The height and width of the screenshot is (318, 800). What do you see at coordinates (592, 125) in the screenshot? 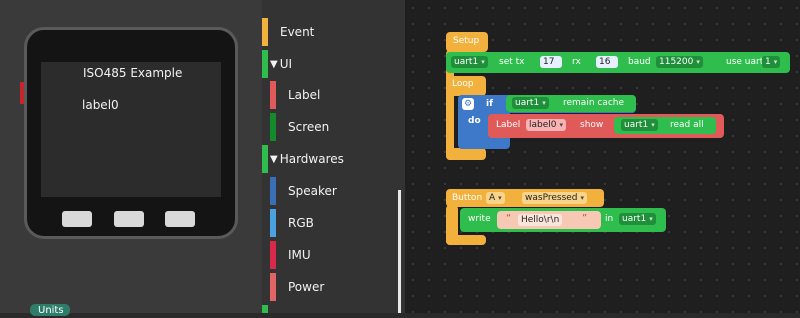
I see `show-text: show` at bounding box center [592, 125].